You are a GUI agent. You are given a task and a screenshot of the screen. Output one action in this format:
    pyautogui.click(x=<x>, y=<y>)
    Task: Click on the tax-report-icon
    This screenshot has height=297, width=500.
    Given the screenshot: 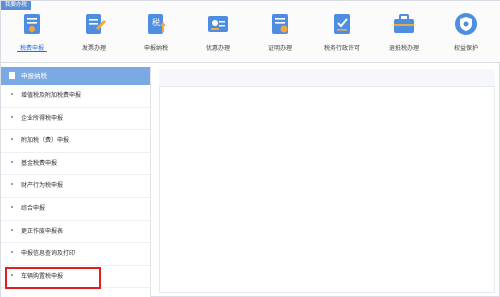 What is the action you would take?
    pyautogui.click(x=32, y=24)
    